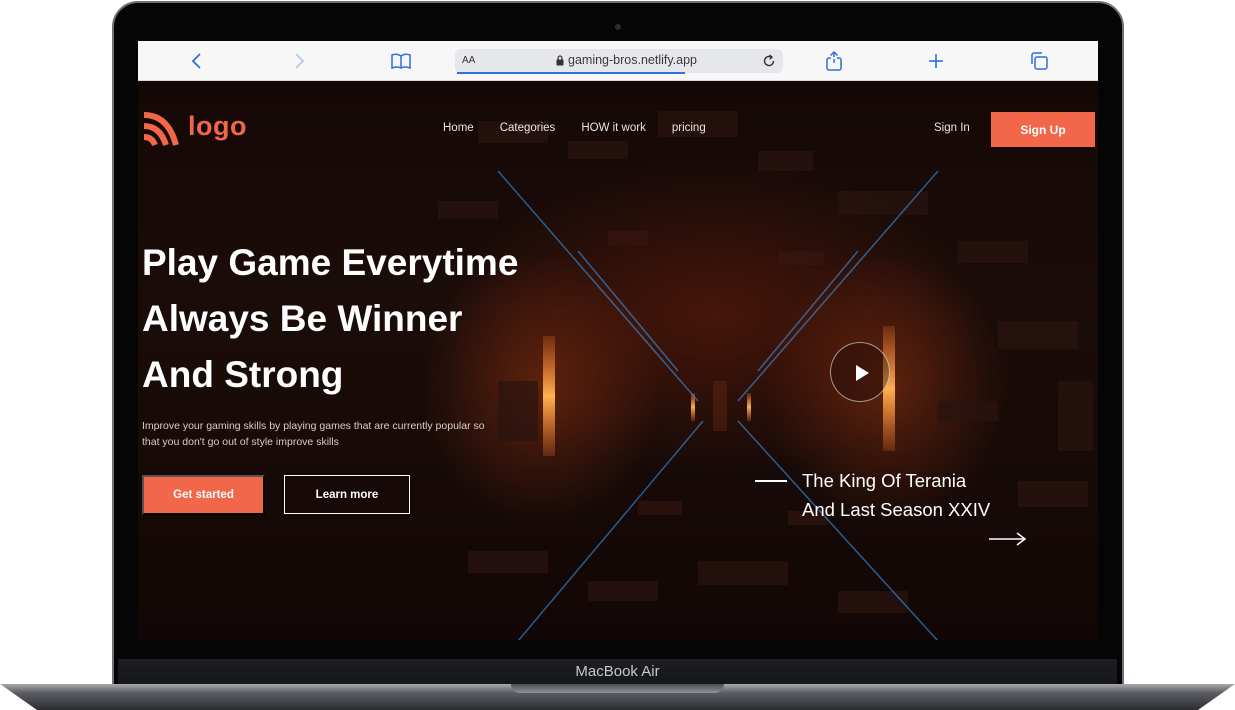 Image resolution: width=1235 pixels, height=710 pixels. Describe the element at coordinates (528, 128) in the screenshot. I see `nav-categories: Categories` at that location.